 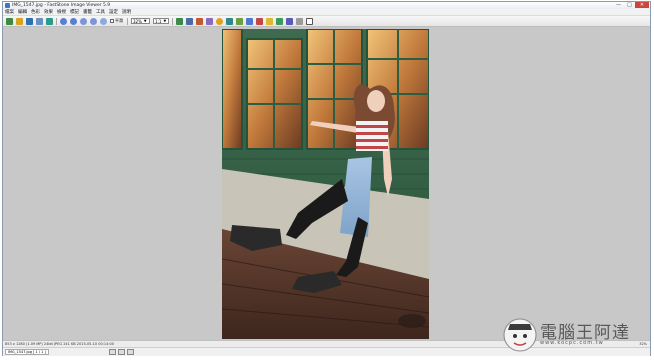 What do you see at coordinates (520, 335) in the screenshot?
I see `mascot-logo-icon` at bounding box center [520, 335].